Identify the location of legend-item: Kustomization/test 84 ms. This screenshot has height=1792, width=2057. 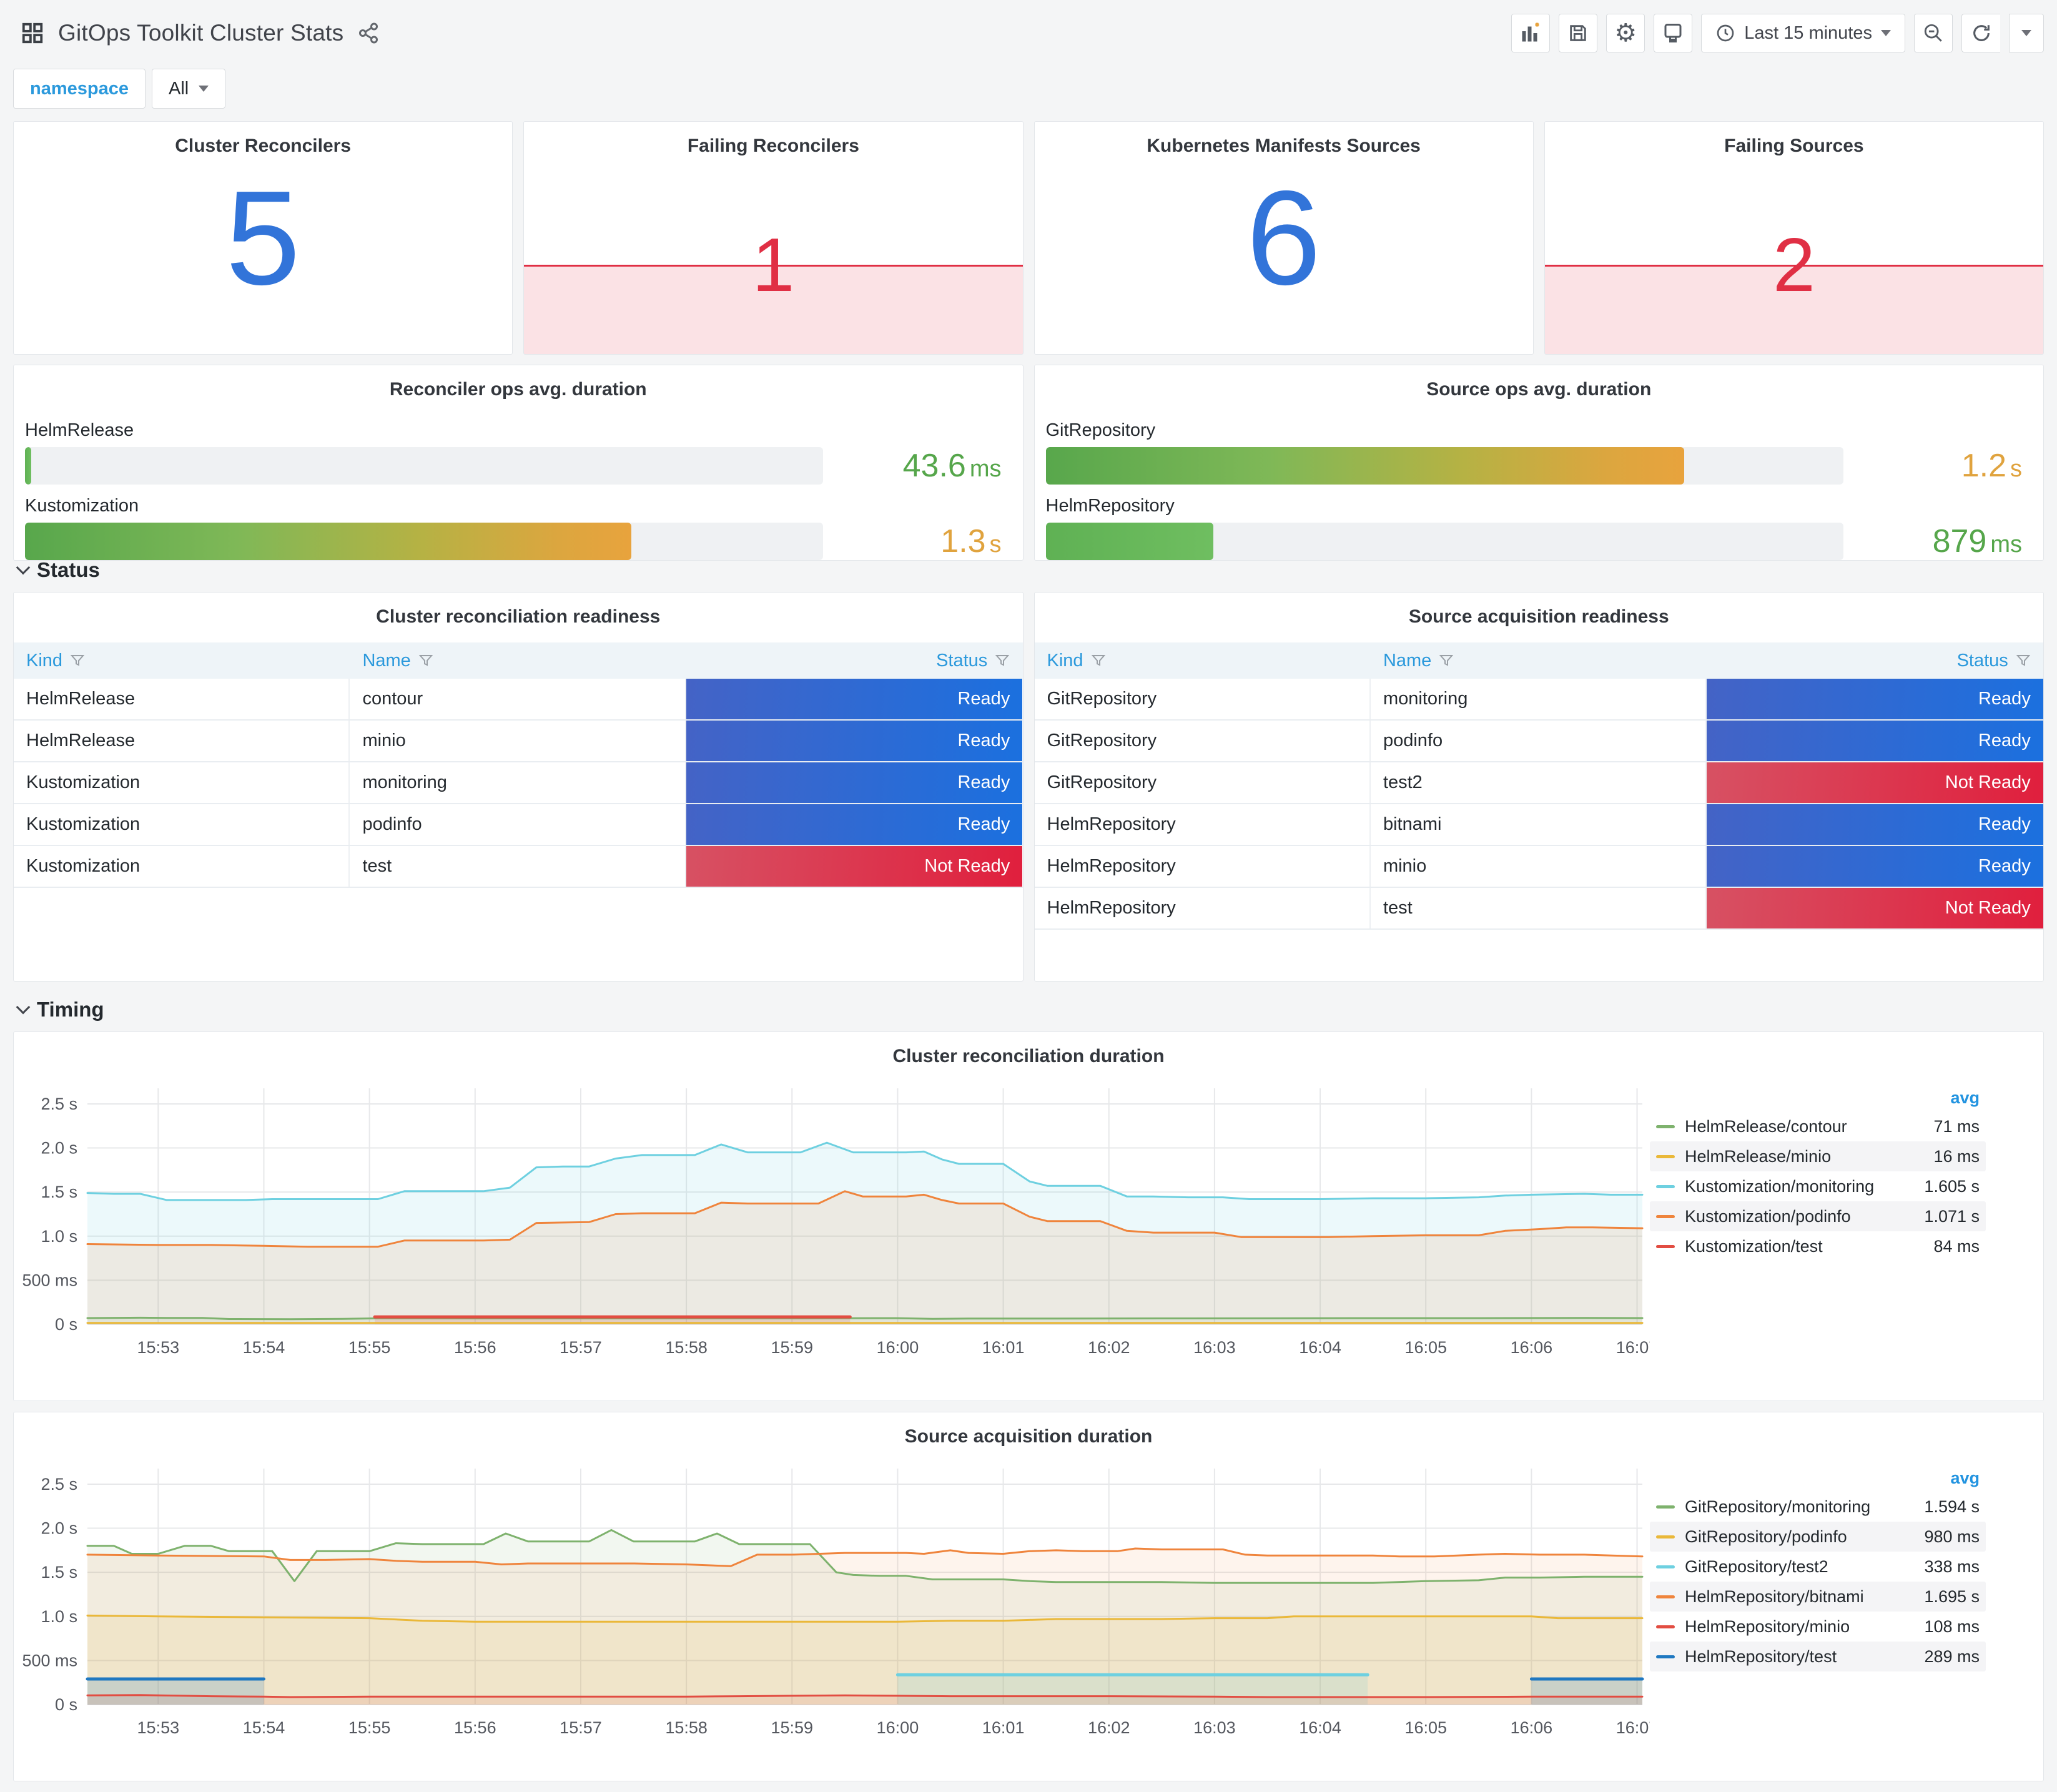
(1818, 1246).